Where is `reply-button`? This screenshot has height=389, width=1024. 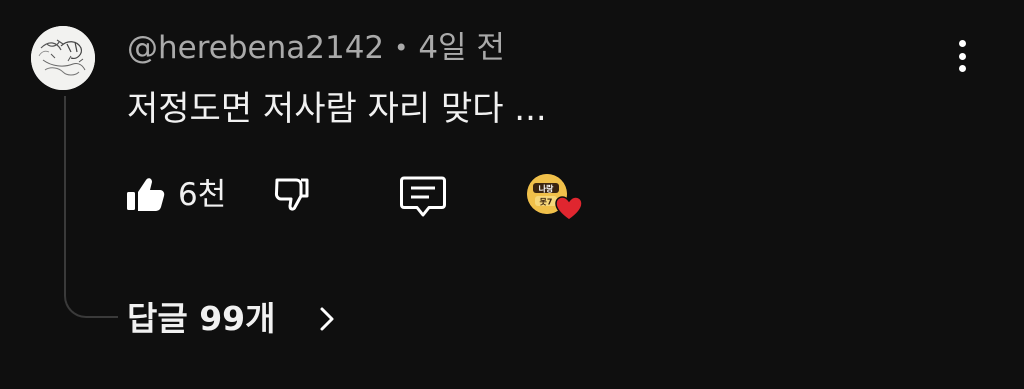
reply-button is located at coordinates (423, 196).